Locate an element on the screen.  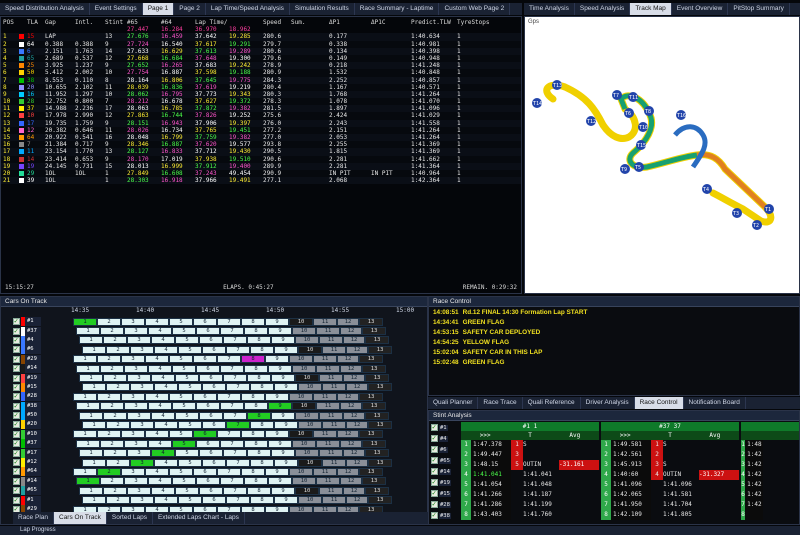
stint-car-row: #65 is located at coordinates (445, 460).